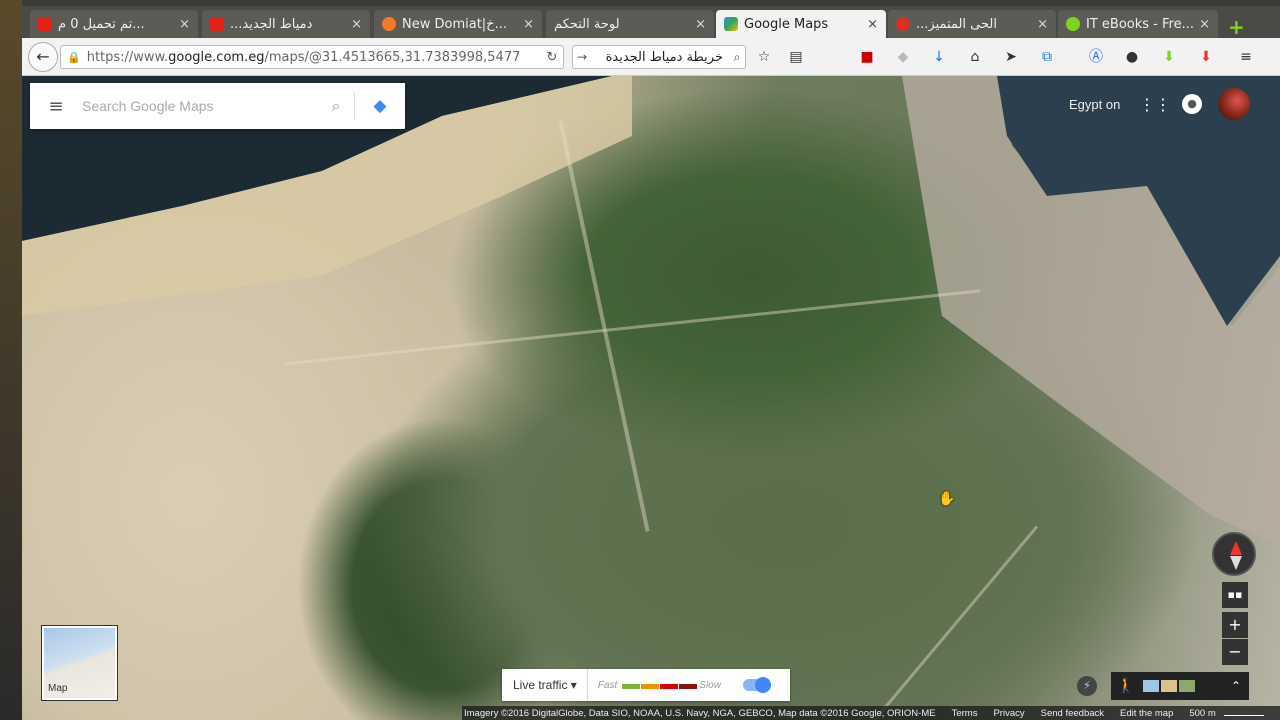  I want to click on tab-google-maps: Google Maps ×, so click(801, 24).